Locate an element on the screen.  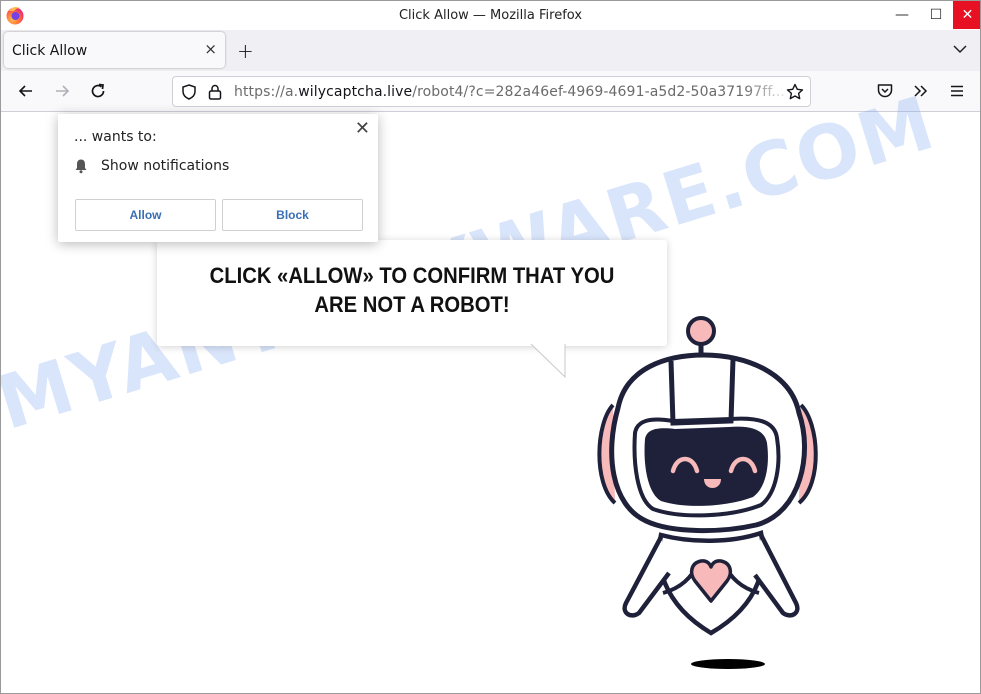
allow-button: Allow is located at coordinates (145, 215).